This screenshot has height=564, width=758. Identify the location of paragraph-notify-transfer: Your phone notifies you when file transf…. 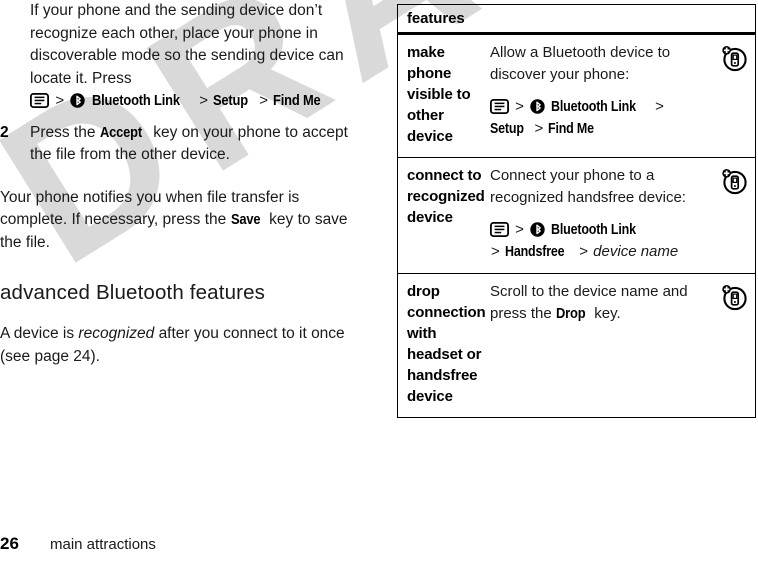
(180, 221).